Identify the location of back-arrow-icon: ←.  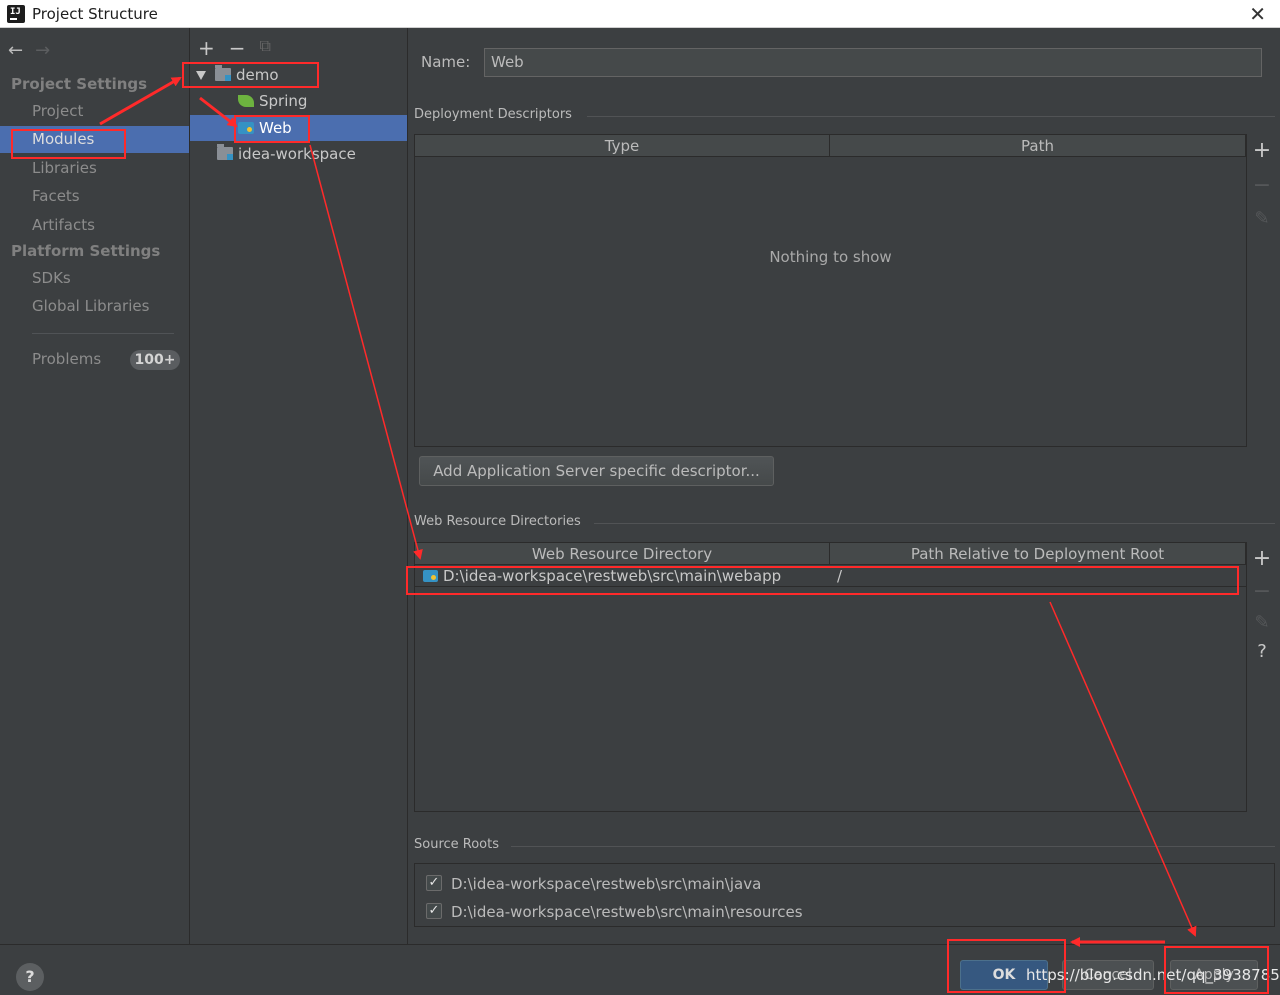
(15, 50).